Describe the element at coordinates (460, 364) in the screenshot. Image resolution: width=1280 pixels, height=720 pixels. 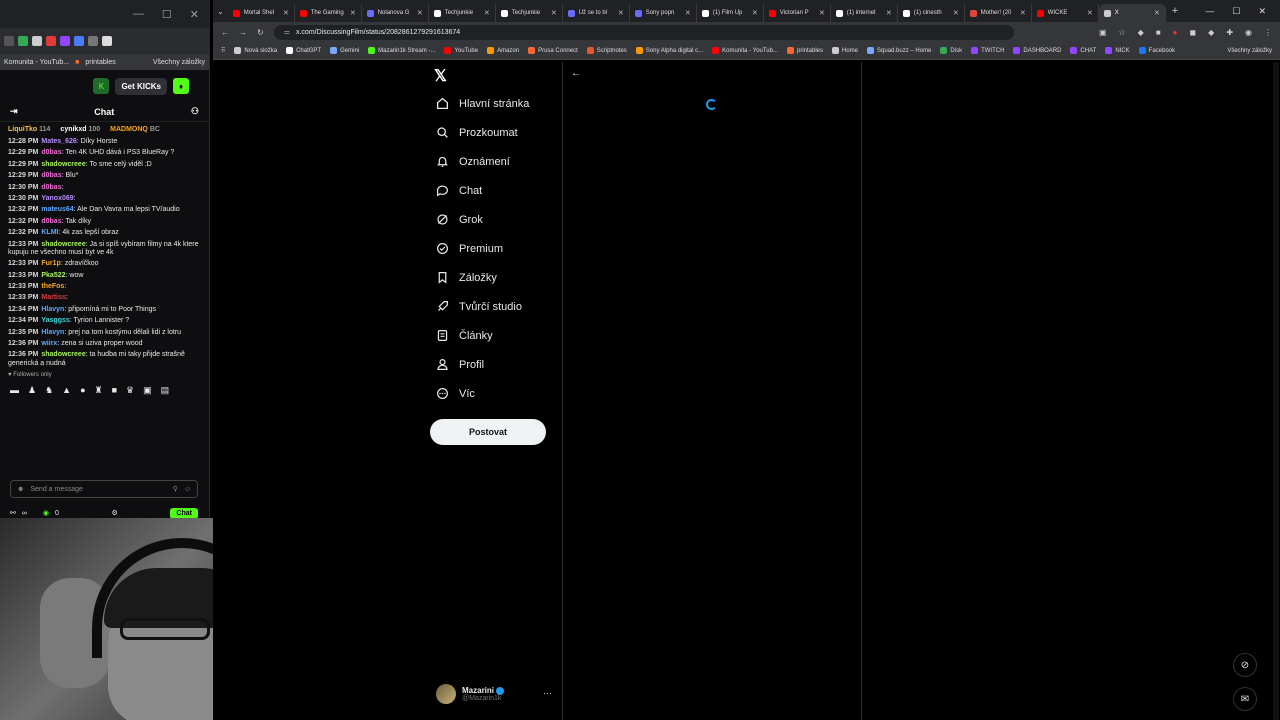
I see `nav-item-profil: Profil` at that location.